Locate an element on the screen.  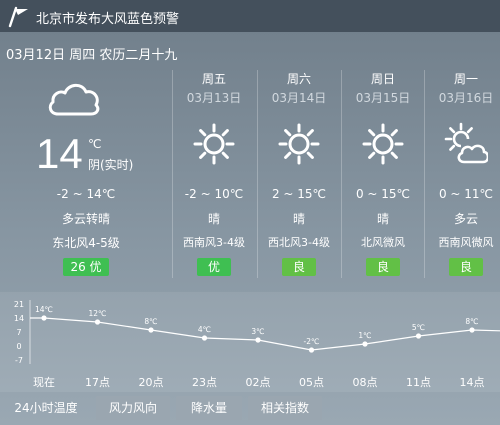
forecast-date: 03月14日 is located at coordinates (299, 98).